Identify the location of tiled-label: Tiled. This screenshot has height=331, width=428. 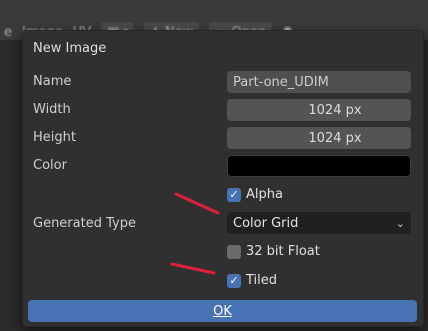
(262, 280).